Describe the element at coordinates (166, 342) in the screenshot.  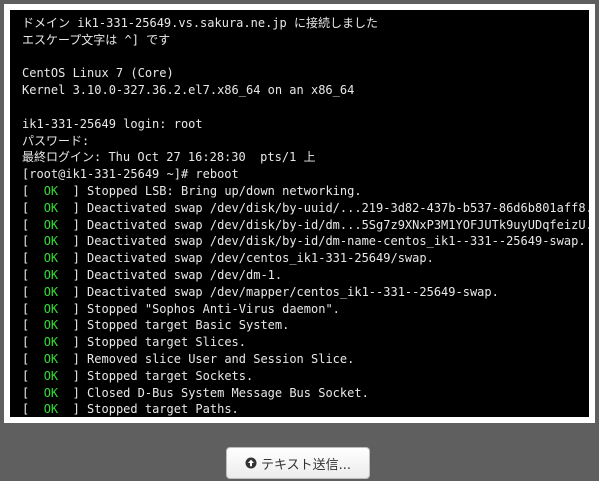
I see `status-message: Stopped target Slices.` at that location.